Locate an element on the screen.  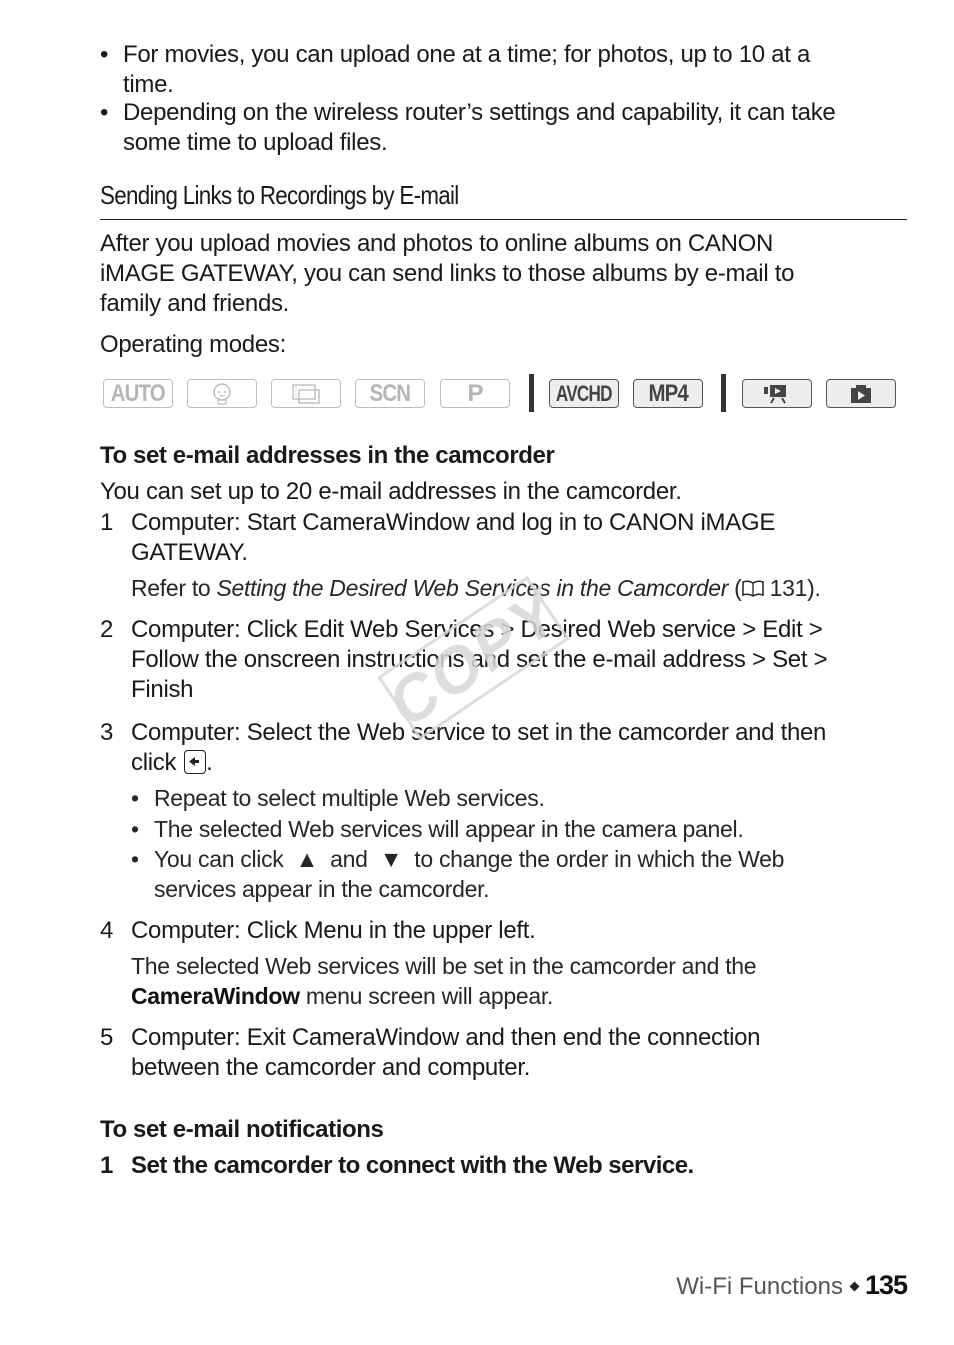
bullet-text-part: to change the order in which the Web is located at coordinates (599, 859).